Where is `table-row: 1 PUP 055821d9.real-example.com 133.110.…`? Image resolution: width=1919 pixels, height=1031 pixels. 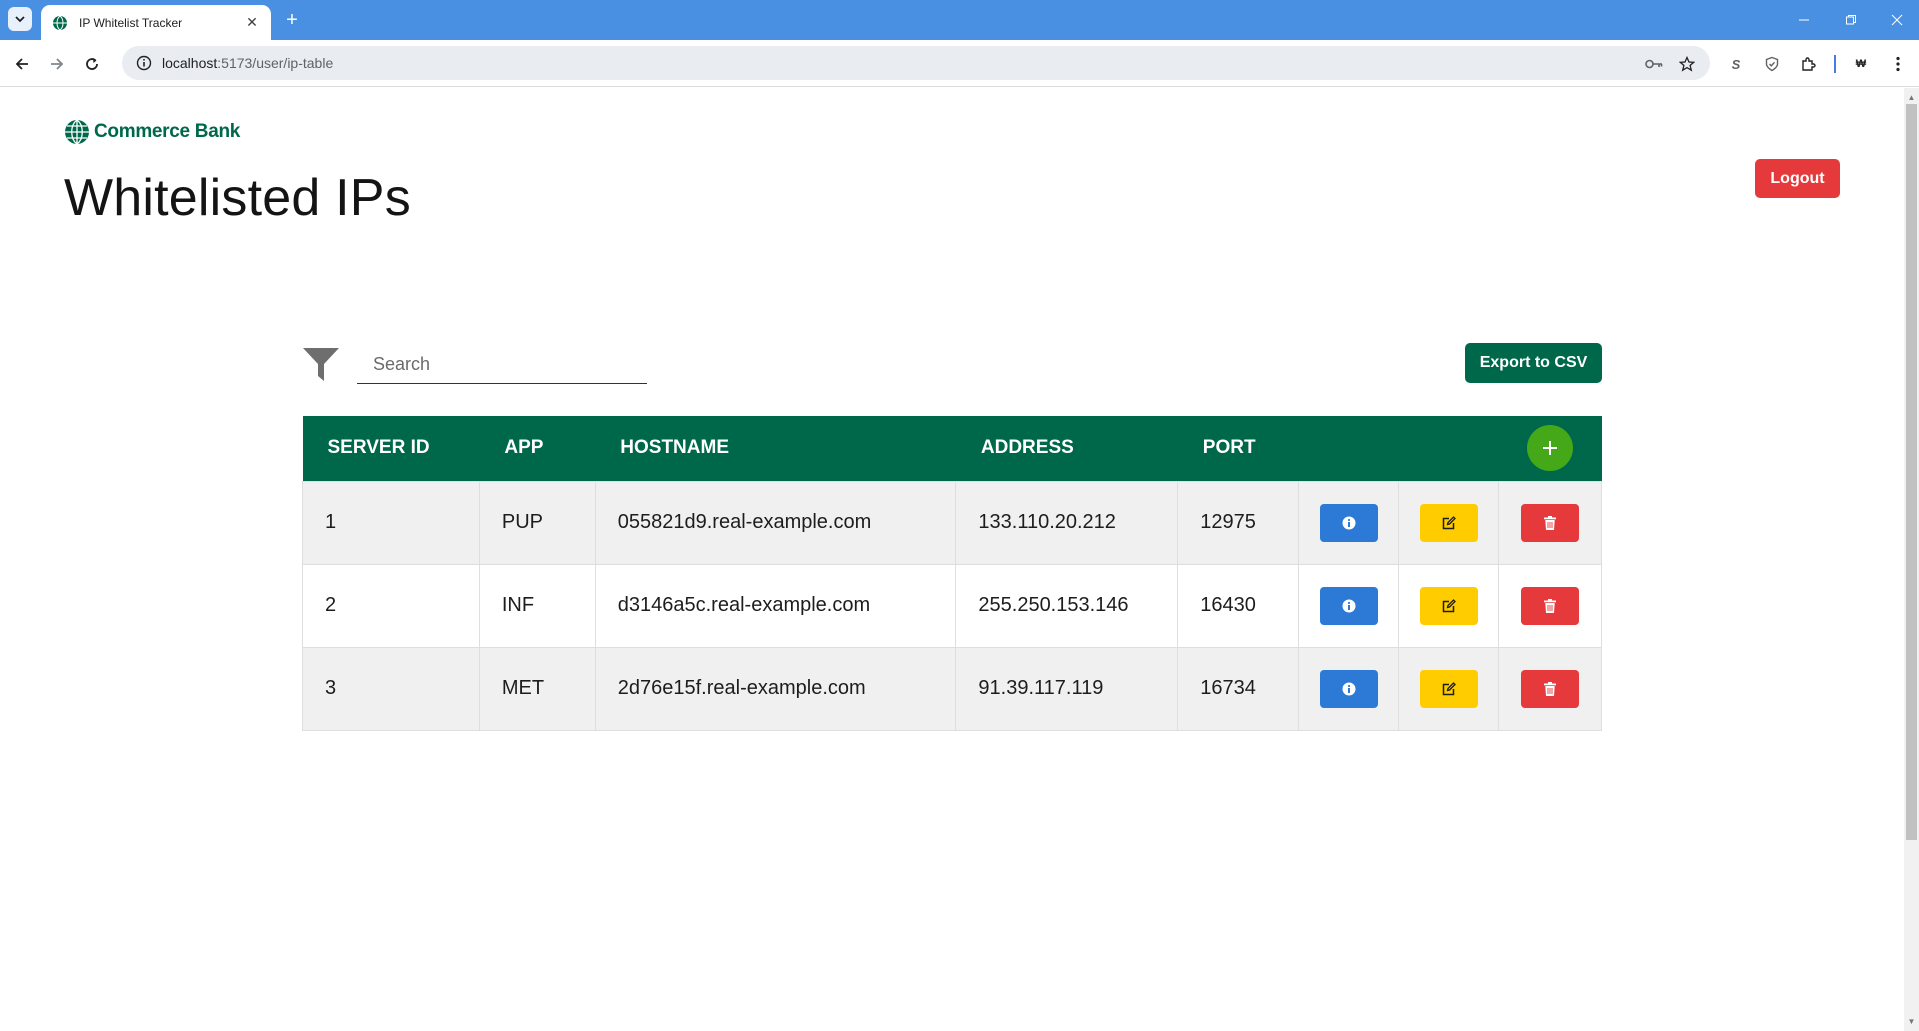
table-row: 1 PUP 055821d9.real-example.com 133.110.… is located at coordinates (952, 522).